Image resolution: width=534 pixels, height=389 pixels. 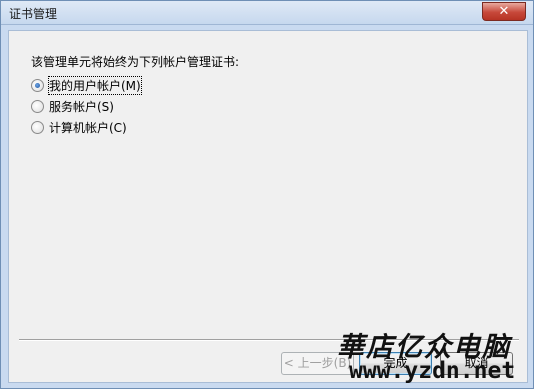 I want to click on radio-my-user-account, so click(x=37, y=85).